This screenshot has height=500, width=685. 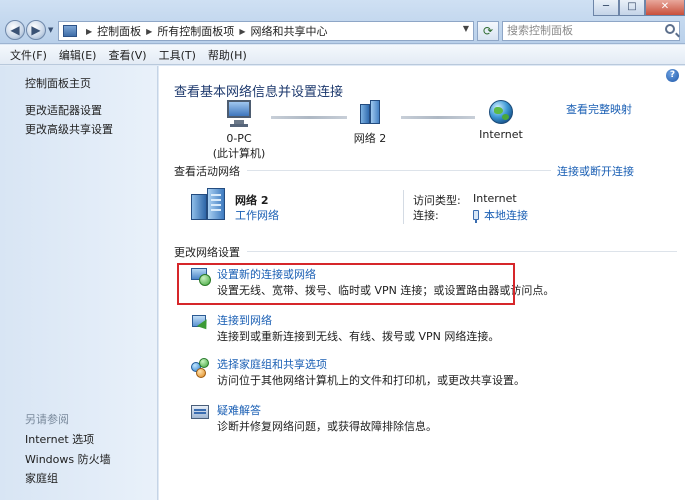 What do you see at coordinates (200, 413) in the screenshot?
I see `troubleshoot-icon` at bounding box center [200, 413].